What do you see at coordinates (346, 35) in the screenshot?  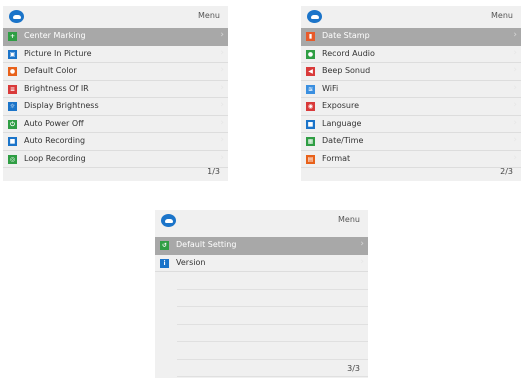 I see `menu-item-label: Date Stamp` at bounding box center [346, 35].